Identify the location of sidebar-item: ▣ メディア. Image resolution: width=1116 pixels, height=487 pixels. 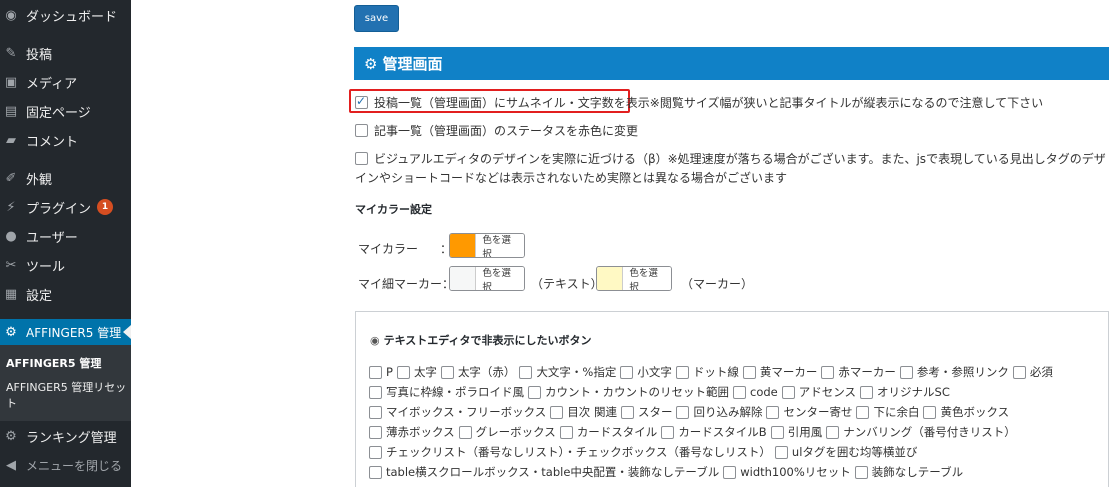
(65, 82).